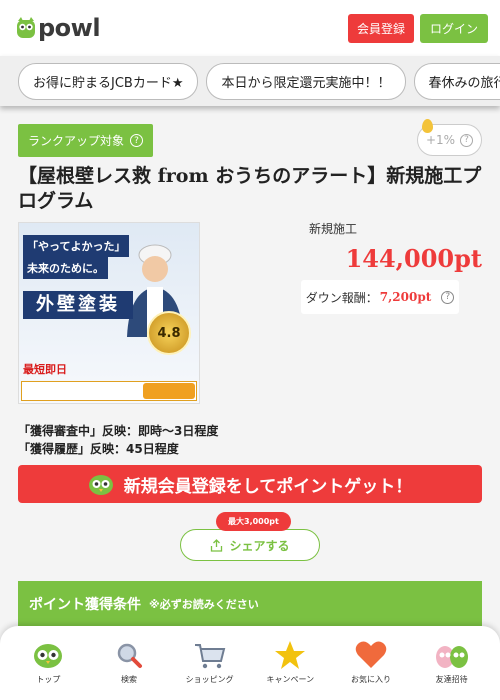 This screenshot has width=500, height=700. I want to click on reward-points: 144,000pt, so click(413, 258).